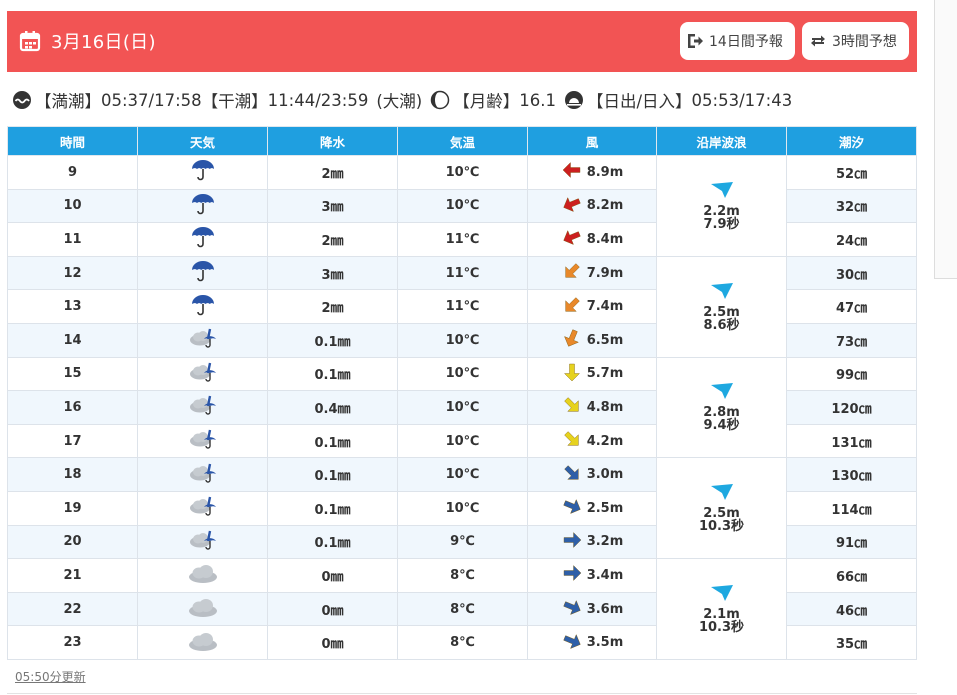 The height and width of the screenshot is (695, 957). Describe the element at coordinates (864, 42) in the screenshot. I see `3hour-forecast-label: 3時間予想` at that location.